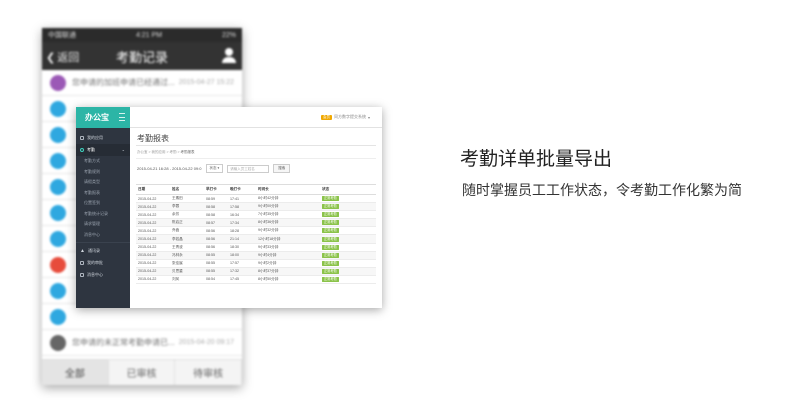 The height and width of the screenshot is (413, 795). Describe the element at coordinates (276, 247) in the screenshot. I see `table-cell: 9小时33分钟` at that location.